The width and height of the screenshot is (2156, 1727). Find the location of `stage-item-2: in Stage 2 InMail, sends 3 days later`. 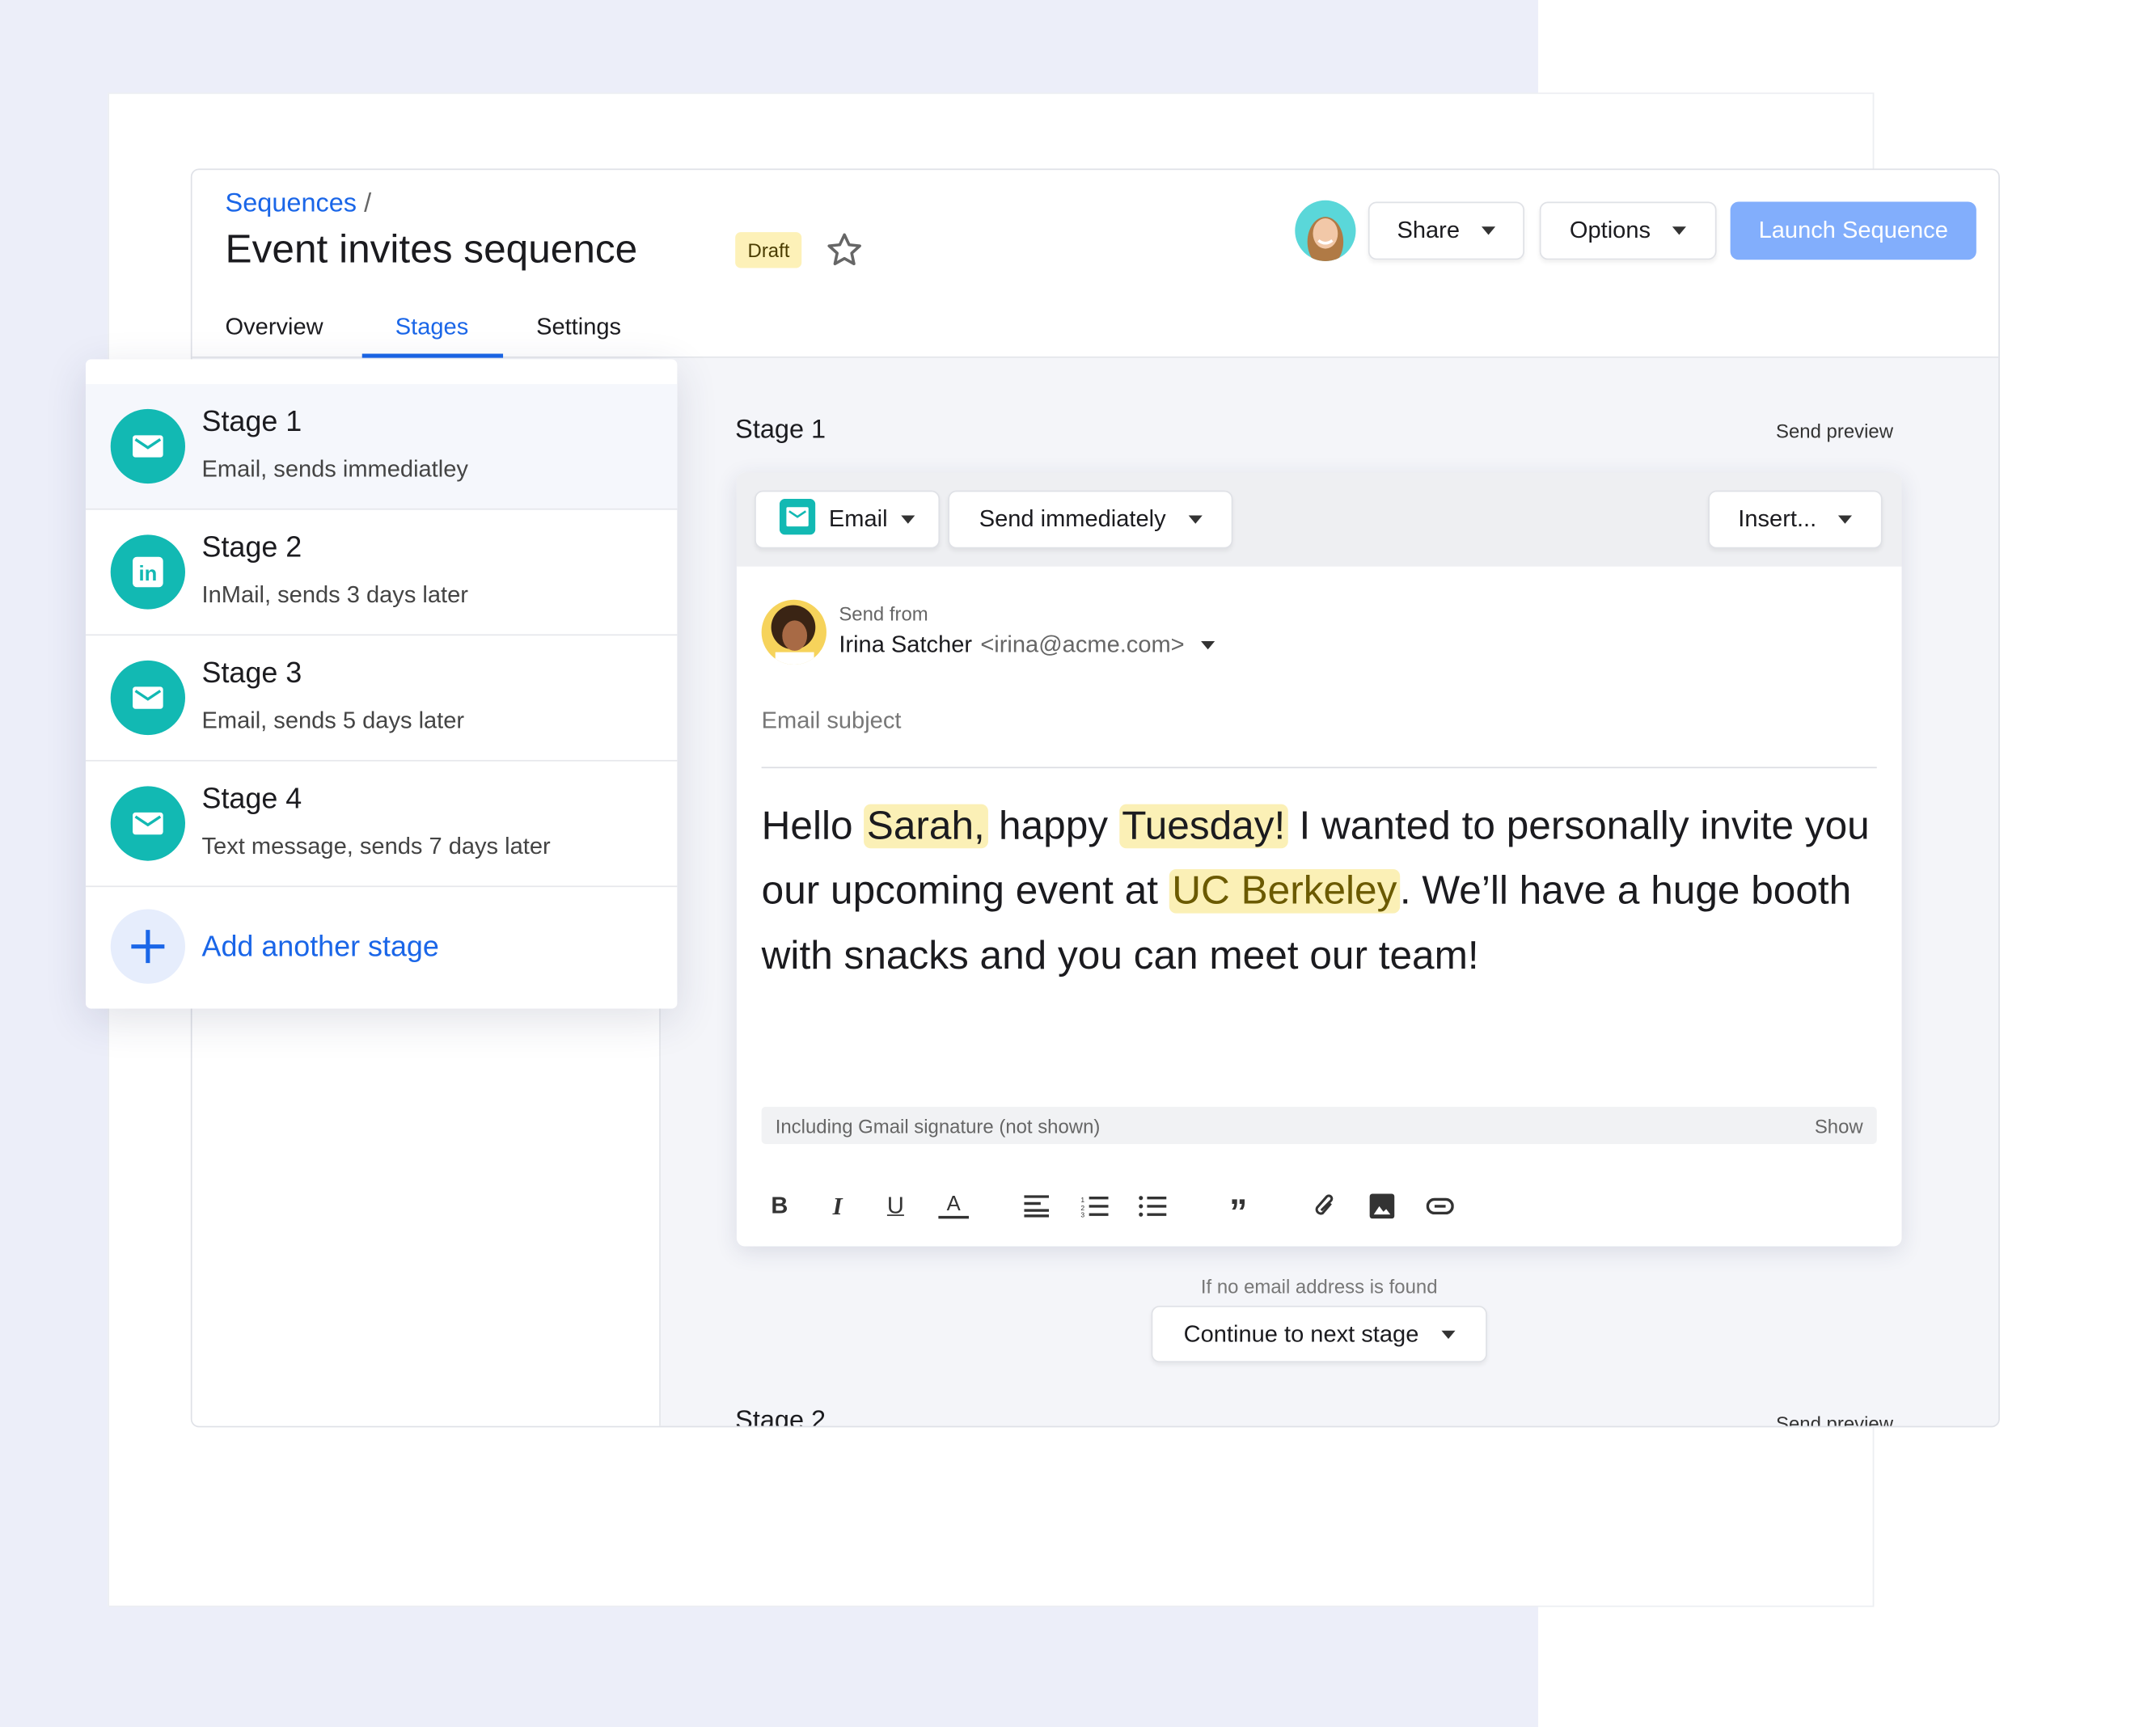

stage-item-2: in Stage 2 InMail, sends 3 days later is located at coordinates (382, 573).